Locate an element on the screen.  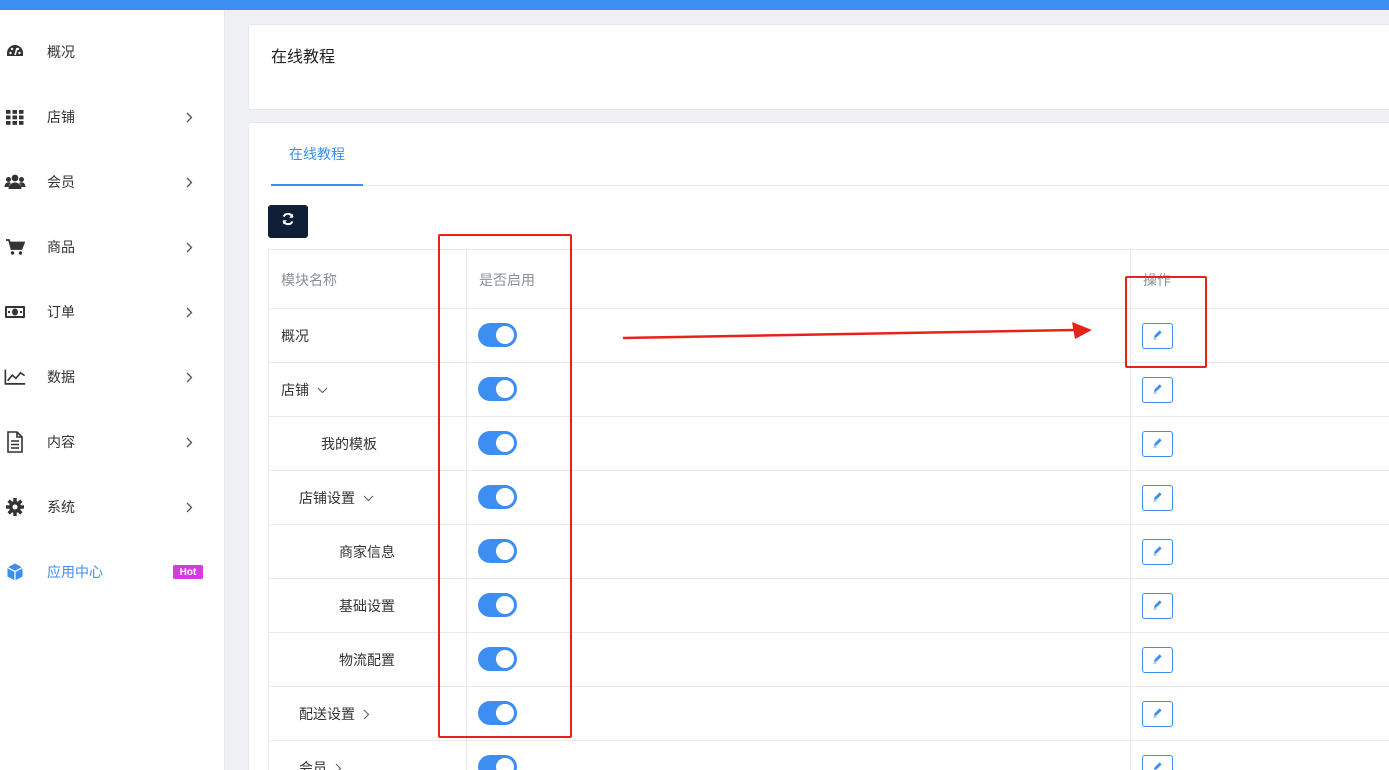
tab-bar: 在线教程 is located at coordinates (830, 154).